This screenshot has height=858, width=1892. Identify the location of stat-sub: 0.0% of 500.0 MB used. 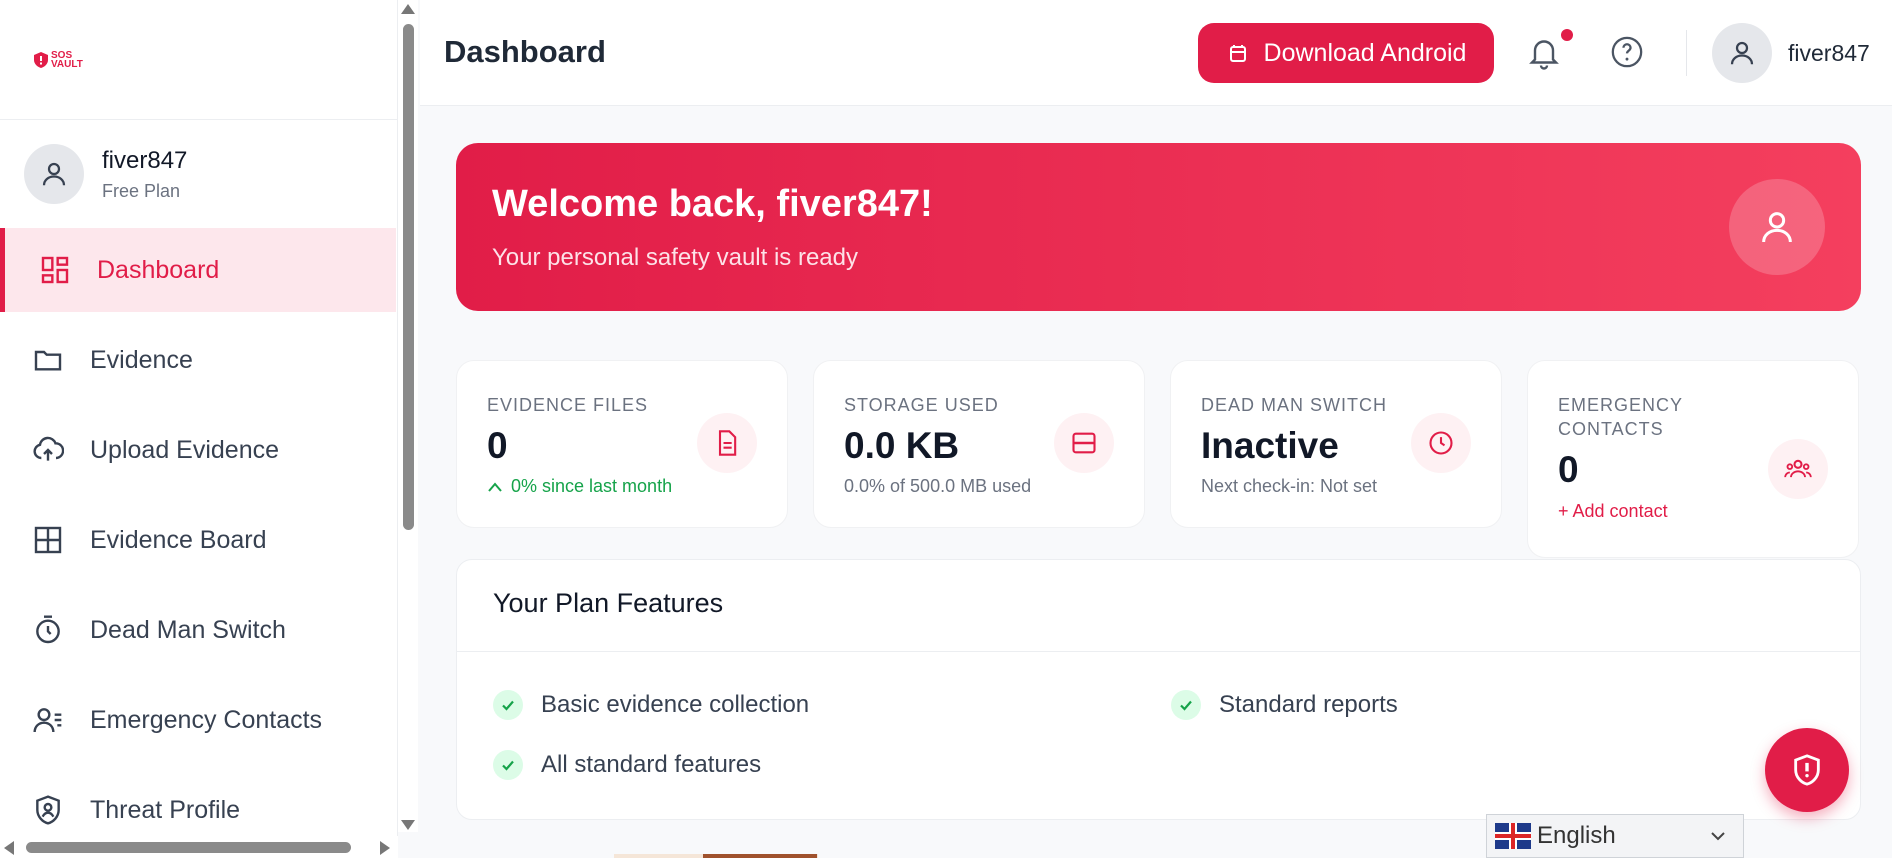
(938, 486).